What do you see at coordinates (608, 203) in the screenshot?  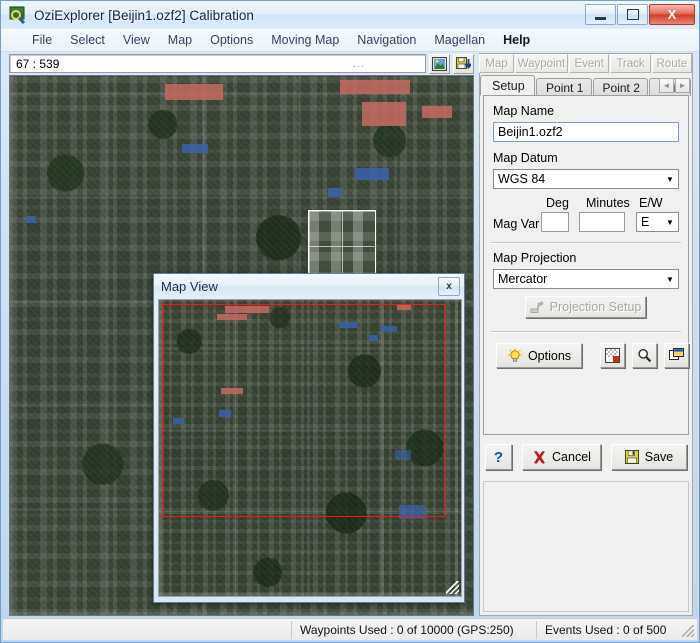 I see `minutes-label: Minutes` at bounding box center [608, 203].